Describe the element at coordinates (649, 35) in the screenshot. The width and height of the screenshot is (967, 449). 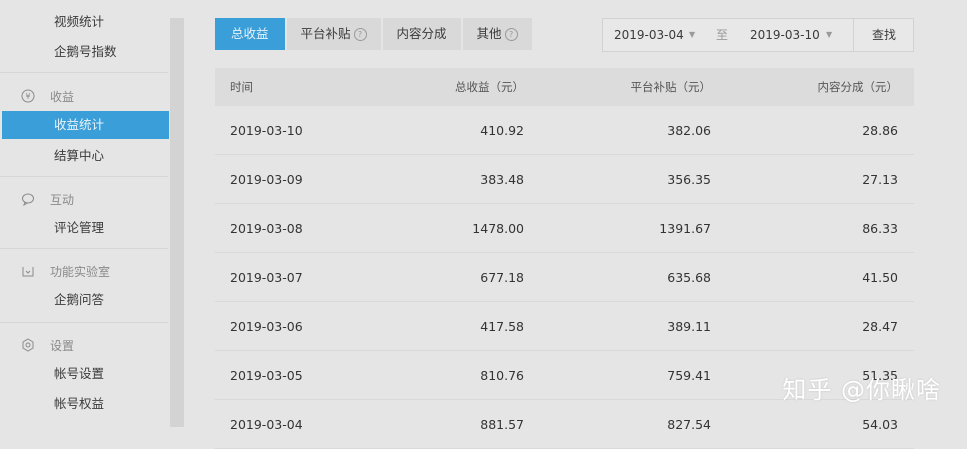
I see `start-date-select: 2019-03-04` at that location.